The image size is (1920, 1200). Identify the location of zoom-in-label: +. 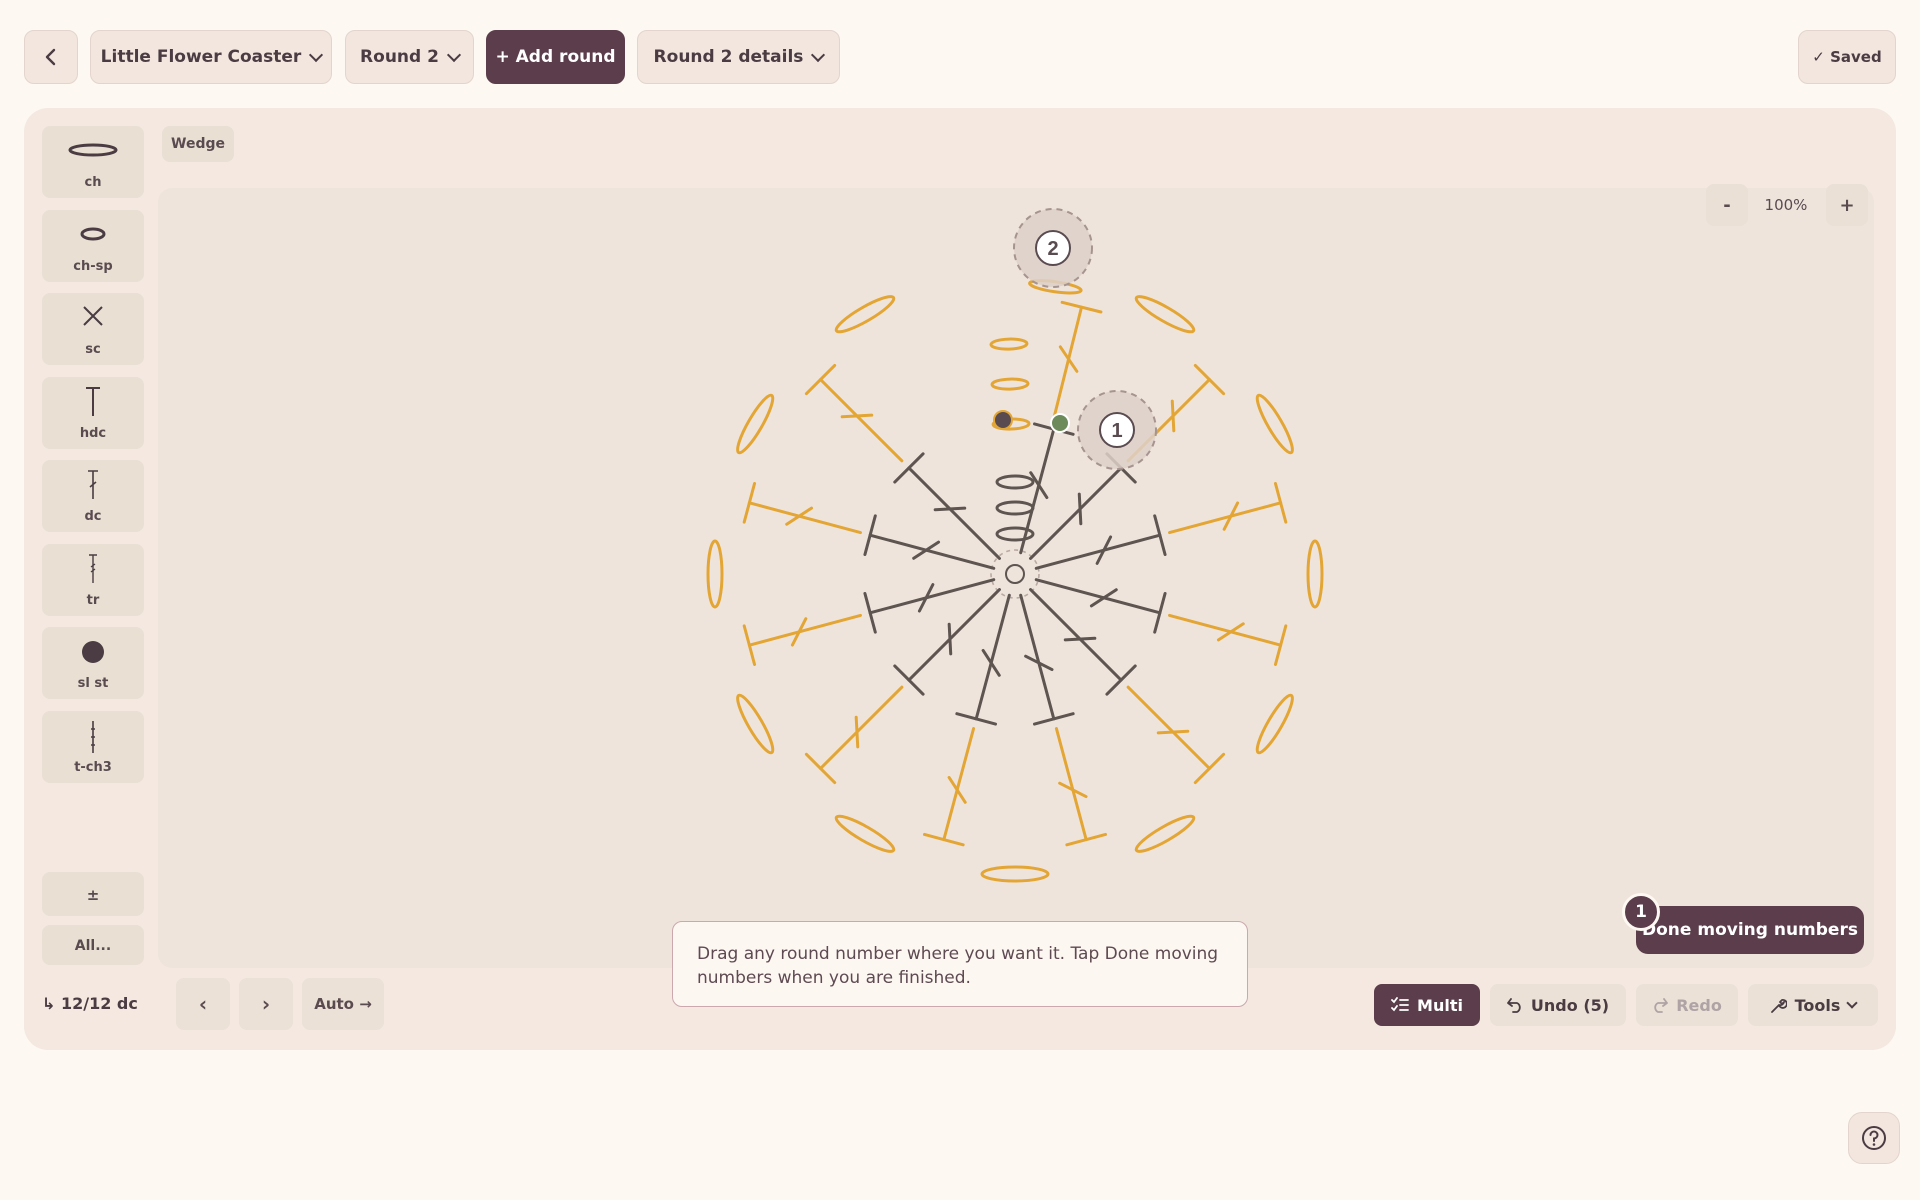
(1847, 205).